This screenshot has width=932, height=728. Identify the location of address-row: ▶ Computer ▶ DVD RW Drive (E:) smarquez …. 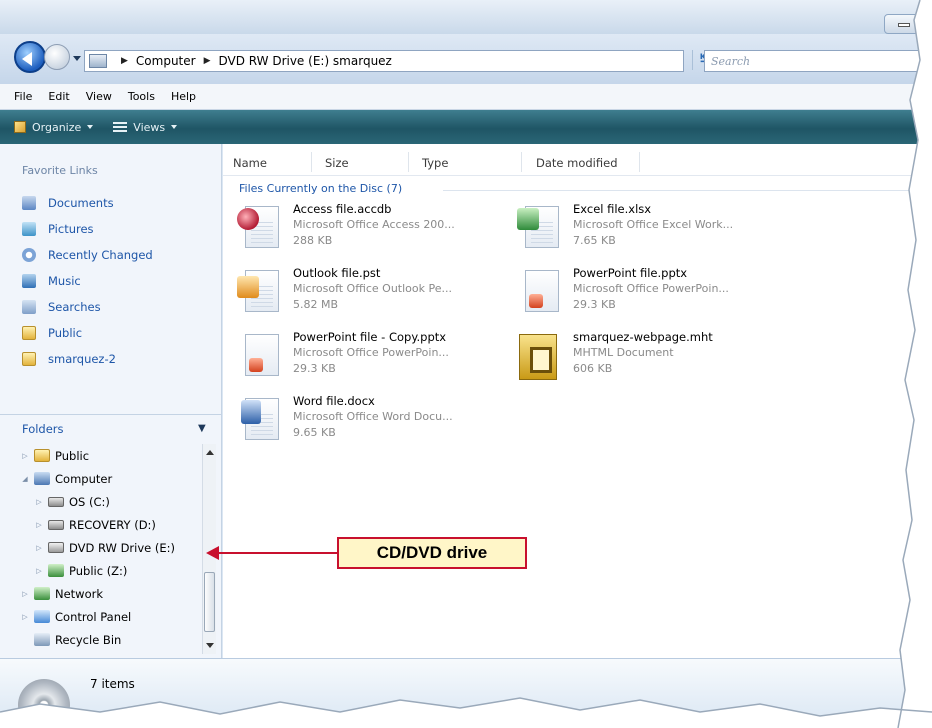
(466, 59).